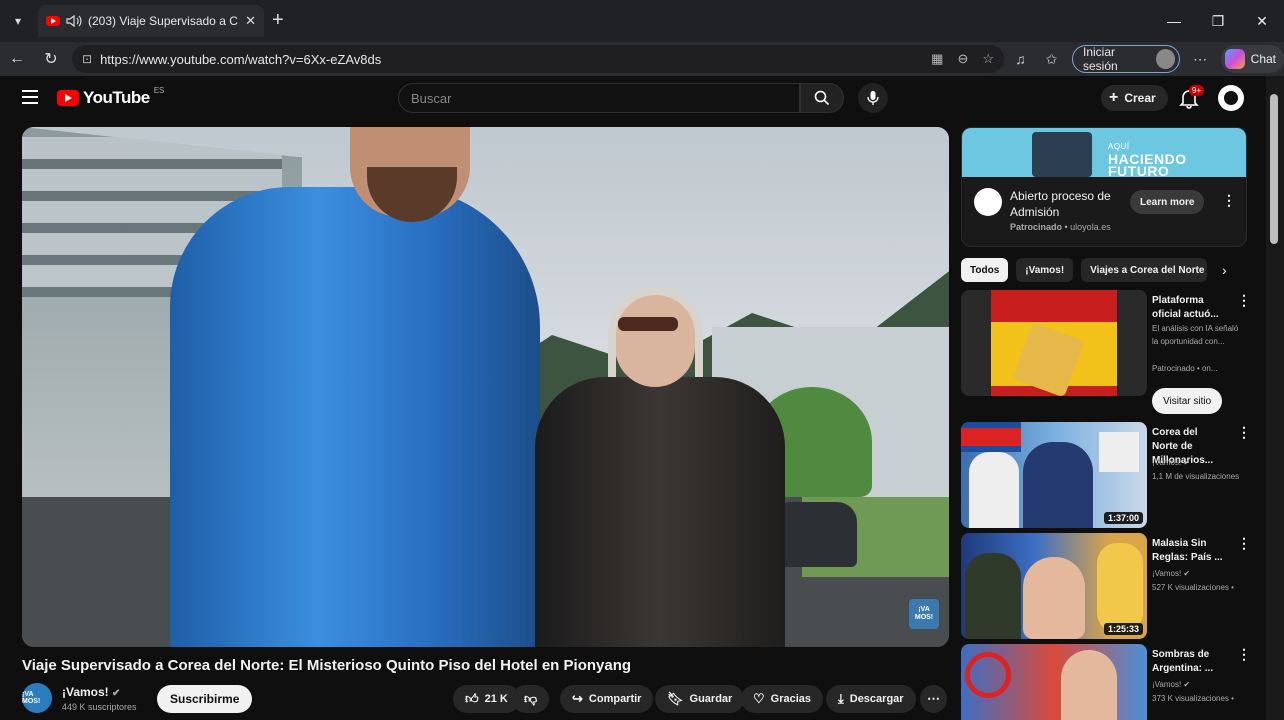 This screenshot has height=720, width=1284. I want to click on download-button: ⤓ Descargar, so click(871, 699).